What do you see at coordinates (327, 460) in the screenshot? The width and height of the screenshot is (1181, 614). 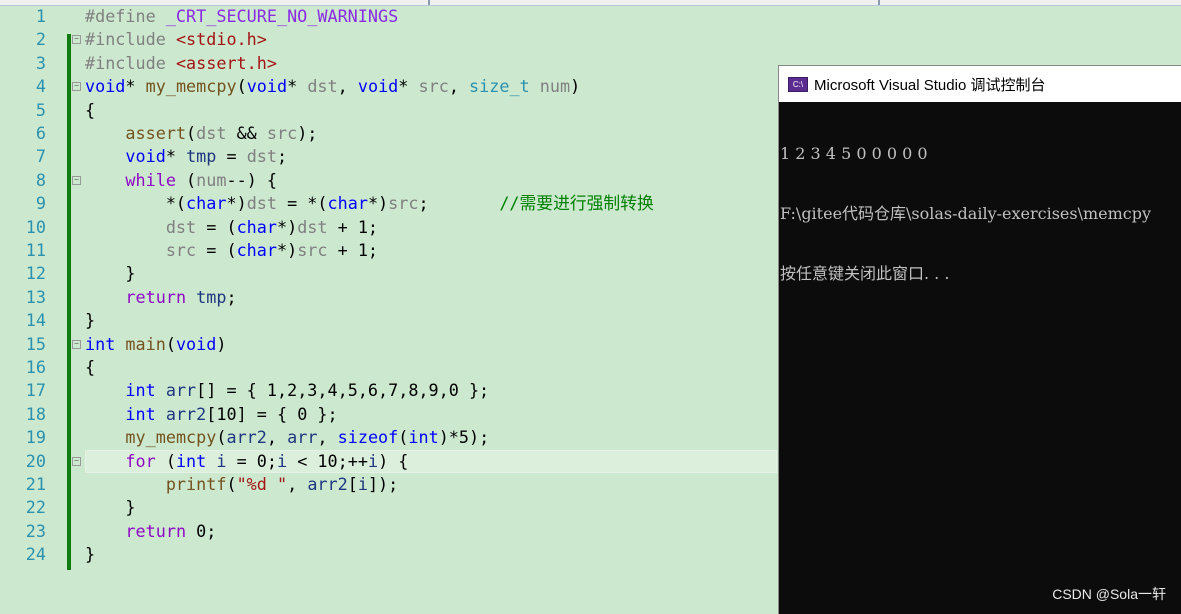 I see `code-token: < 10;++` at bounding box center [327, 460].